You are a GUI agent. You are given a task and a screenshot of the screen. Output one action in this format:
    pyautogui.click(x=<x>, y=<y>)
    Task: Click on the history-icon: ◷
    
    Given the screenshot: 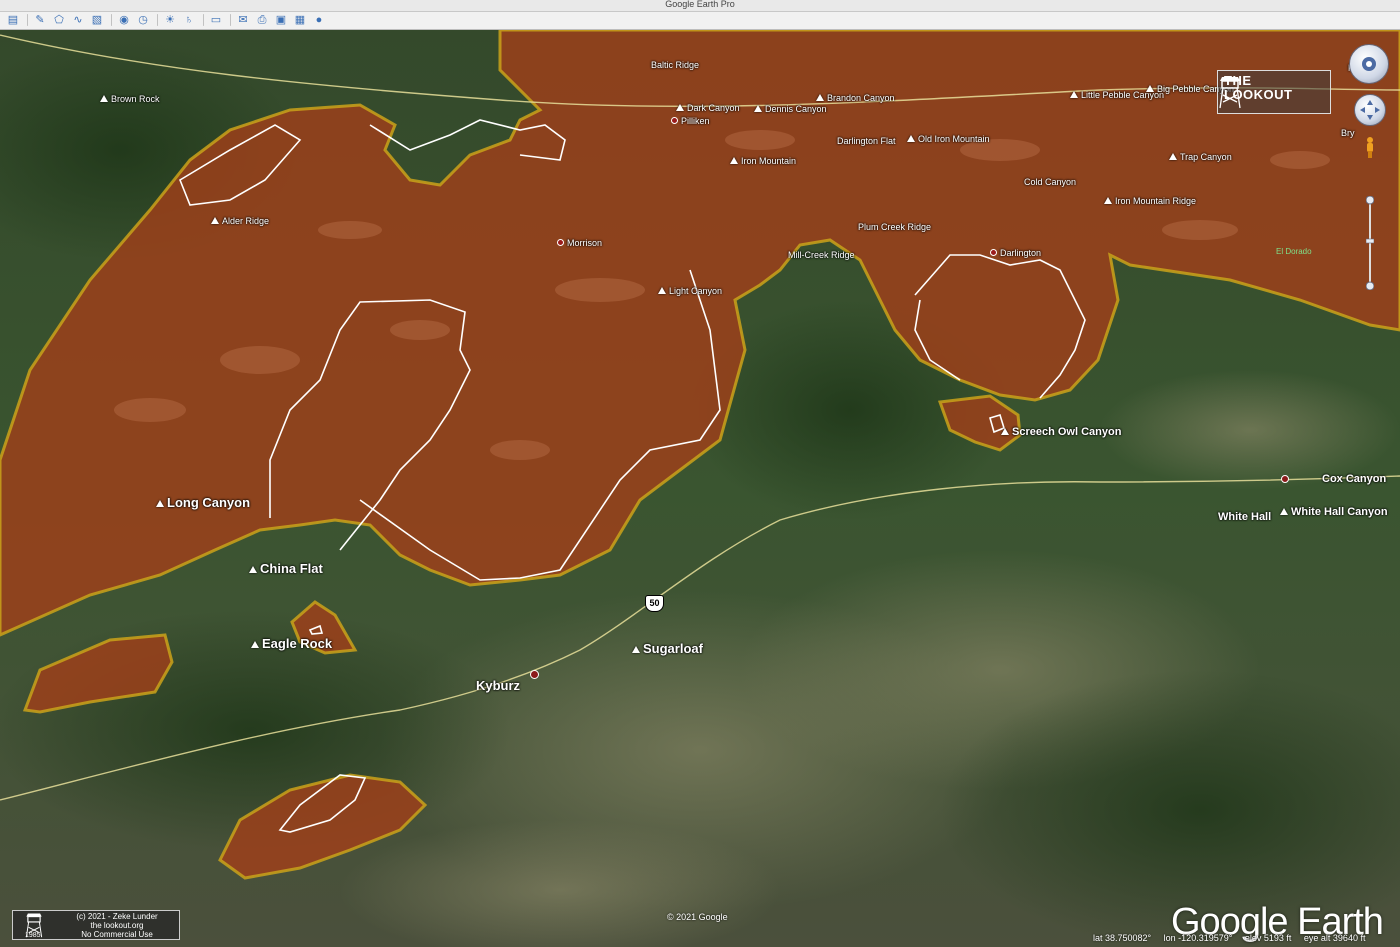 What is the action you would take?
    pyautogui.click(x=143, y=20)
    